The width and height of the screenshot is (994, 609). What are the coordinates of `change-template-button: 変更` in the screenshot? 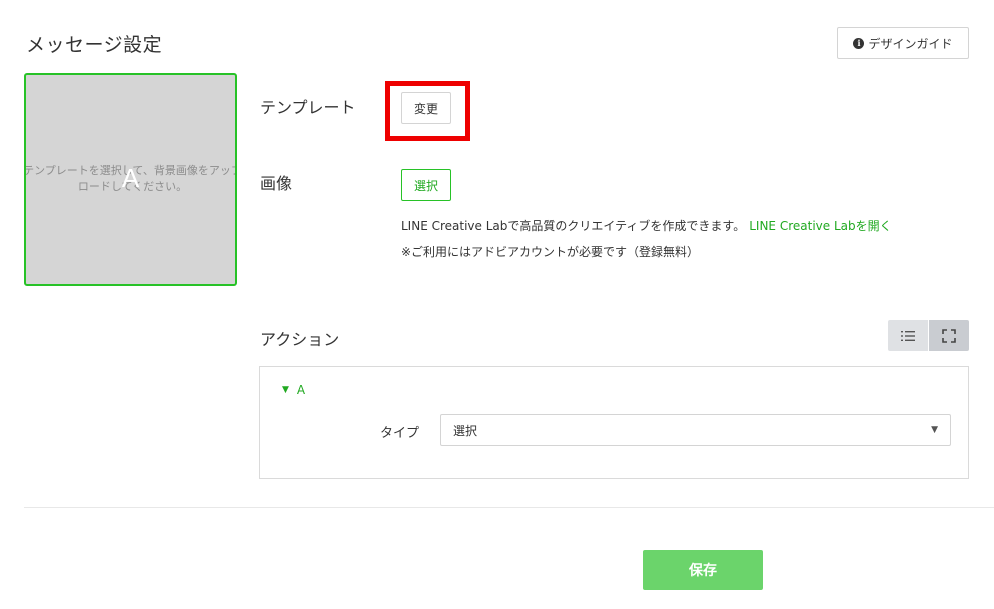 It's located at (426, 108).